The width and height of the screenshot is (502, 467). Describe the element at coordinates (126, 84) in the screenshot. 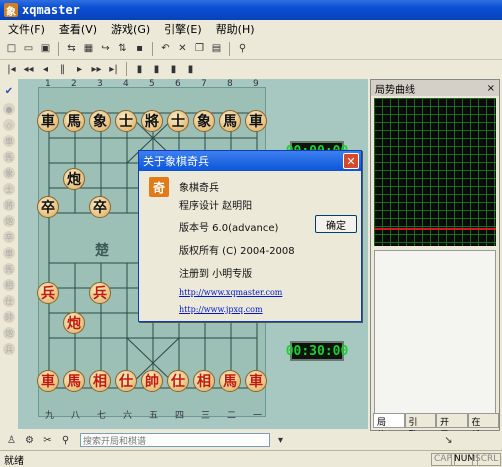

I see `file-label-top: 4` at that location.